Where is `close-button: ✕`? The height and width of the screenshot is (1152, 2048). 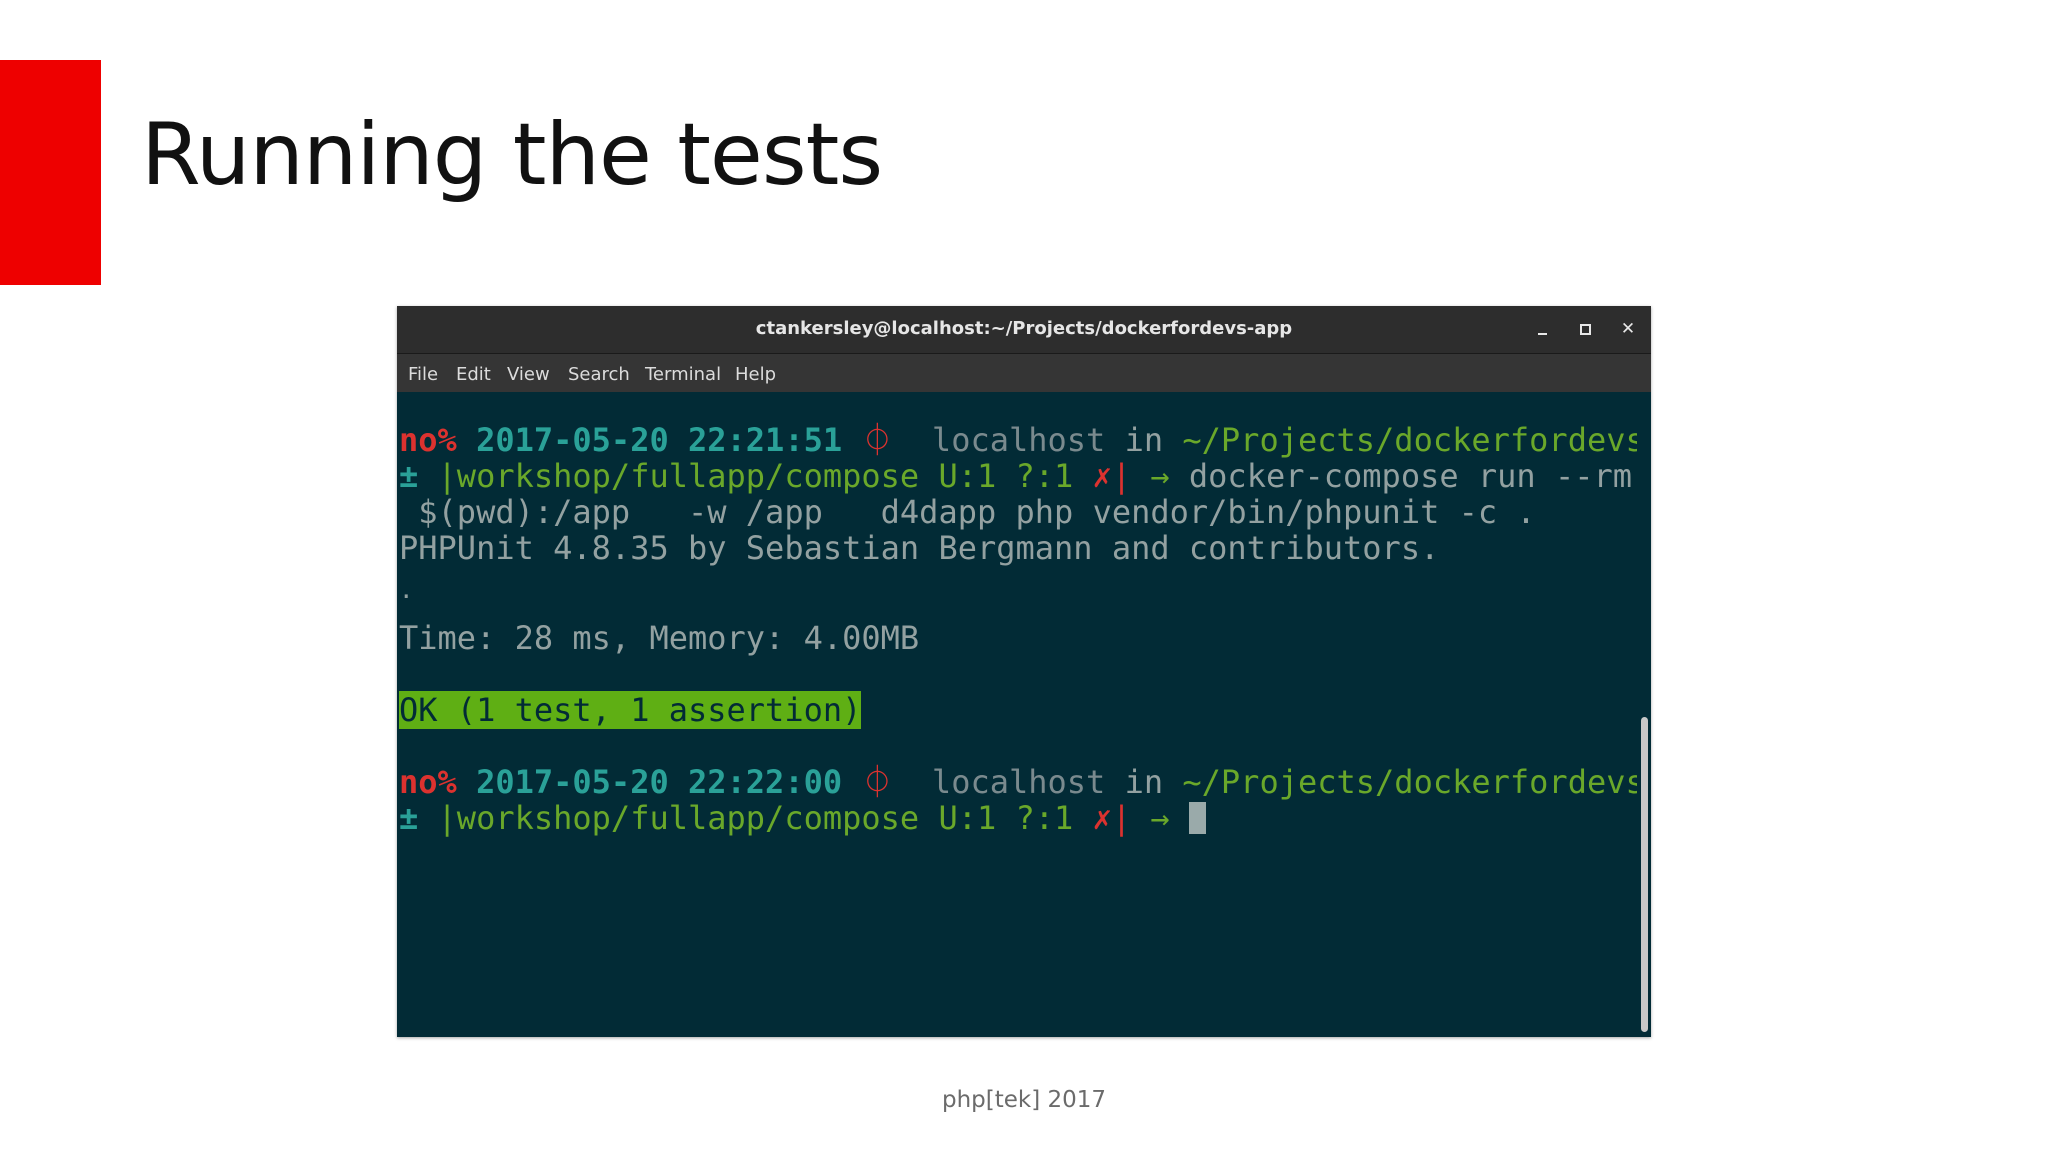 close-button: ✕ is located at coordinates (1628, 329).